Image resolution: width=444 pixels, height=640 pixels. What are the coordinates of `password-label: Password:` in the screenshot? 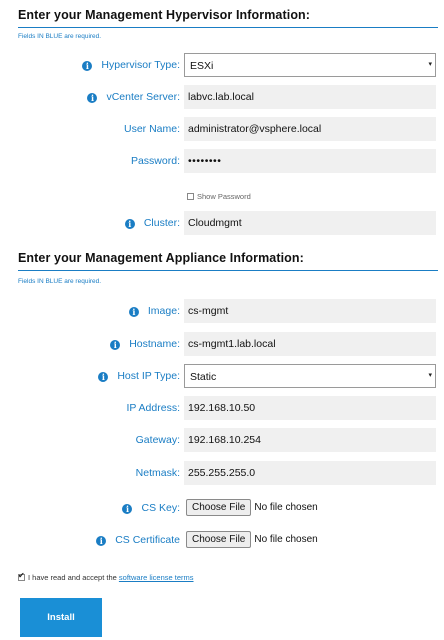 It's located at (155, 161).